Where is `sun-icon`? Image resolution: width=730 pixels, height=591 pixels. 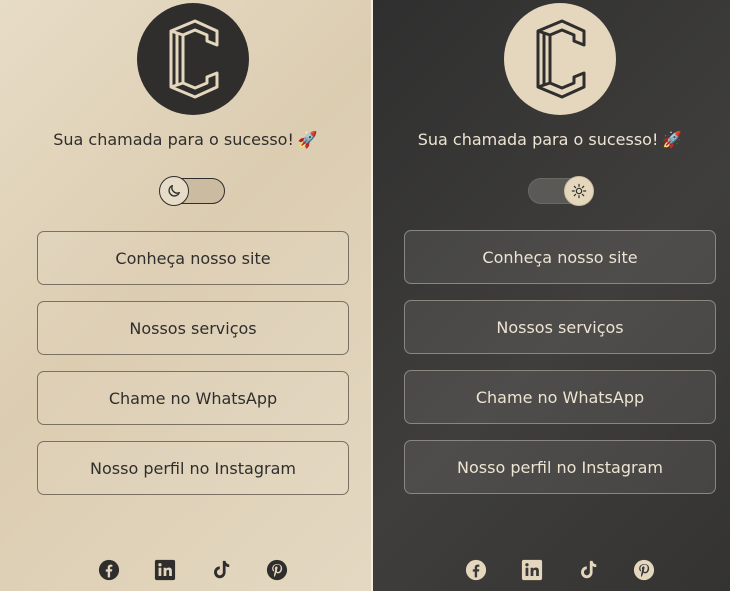
sun-icon is located at coordinates (579, 191).